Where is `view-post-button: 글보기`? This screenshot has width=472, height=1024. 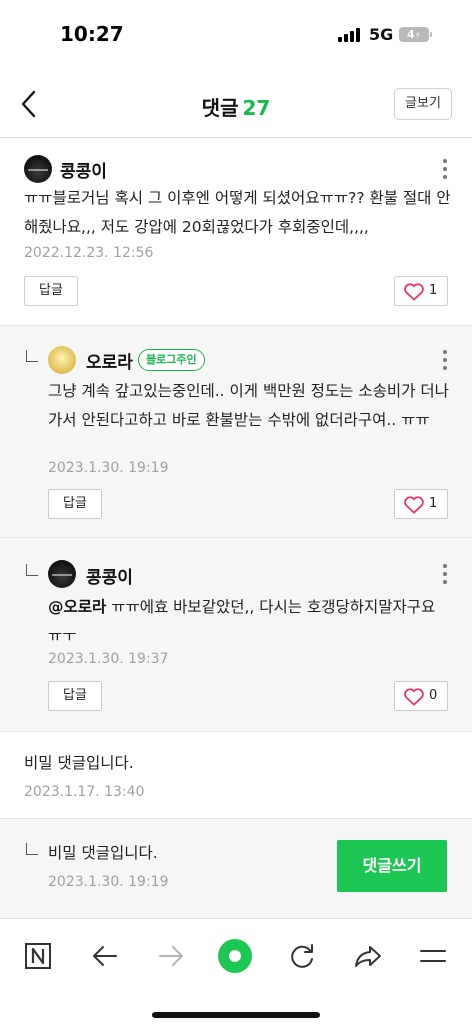 view-post-button: 글보기 is located at coordinates (423, 104).